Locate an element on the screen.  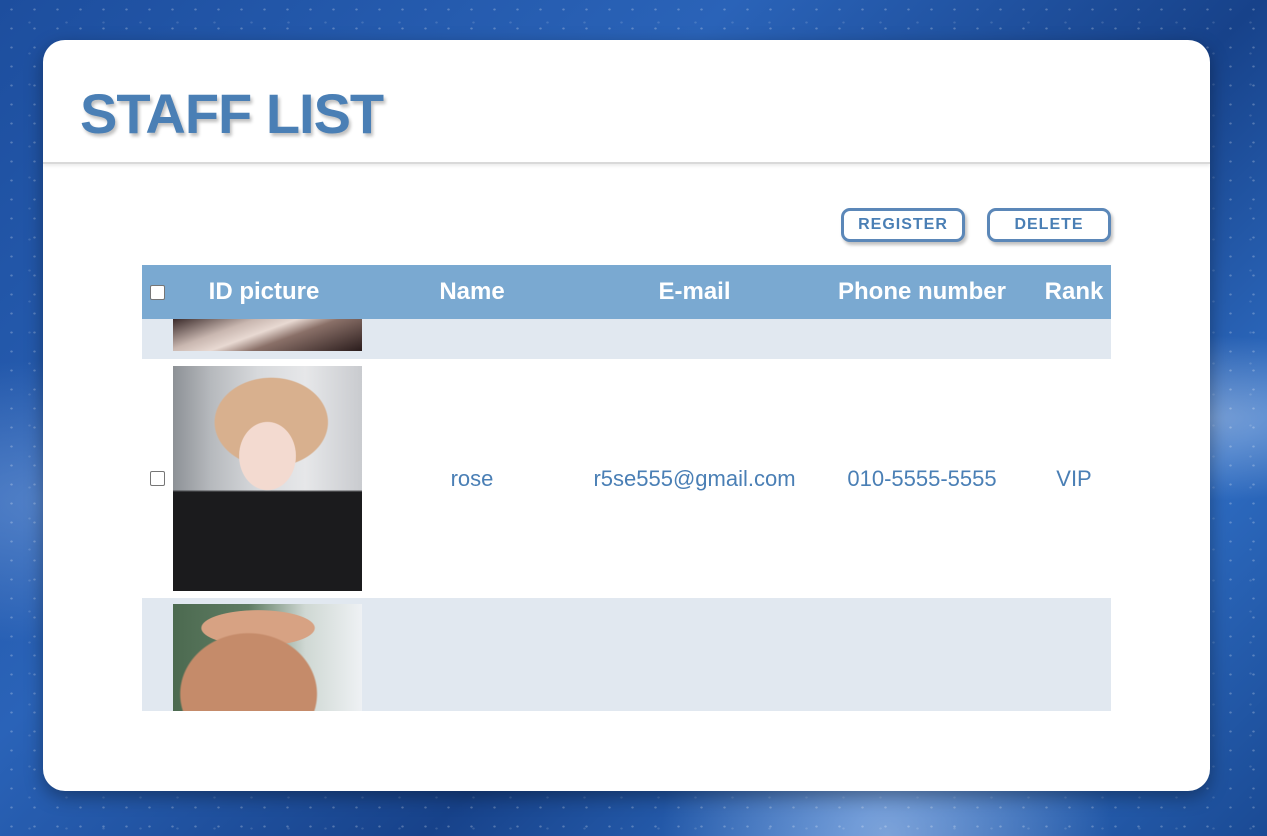
column-header-rank: Rank is located at coordinates (1074, 291).